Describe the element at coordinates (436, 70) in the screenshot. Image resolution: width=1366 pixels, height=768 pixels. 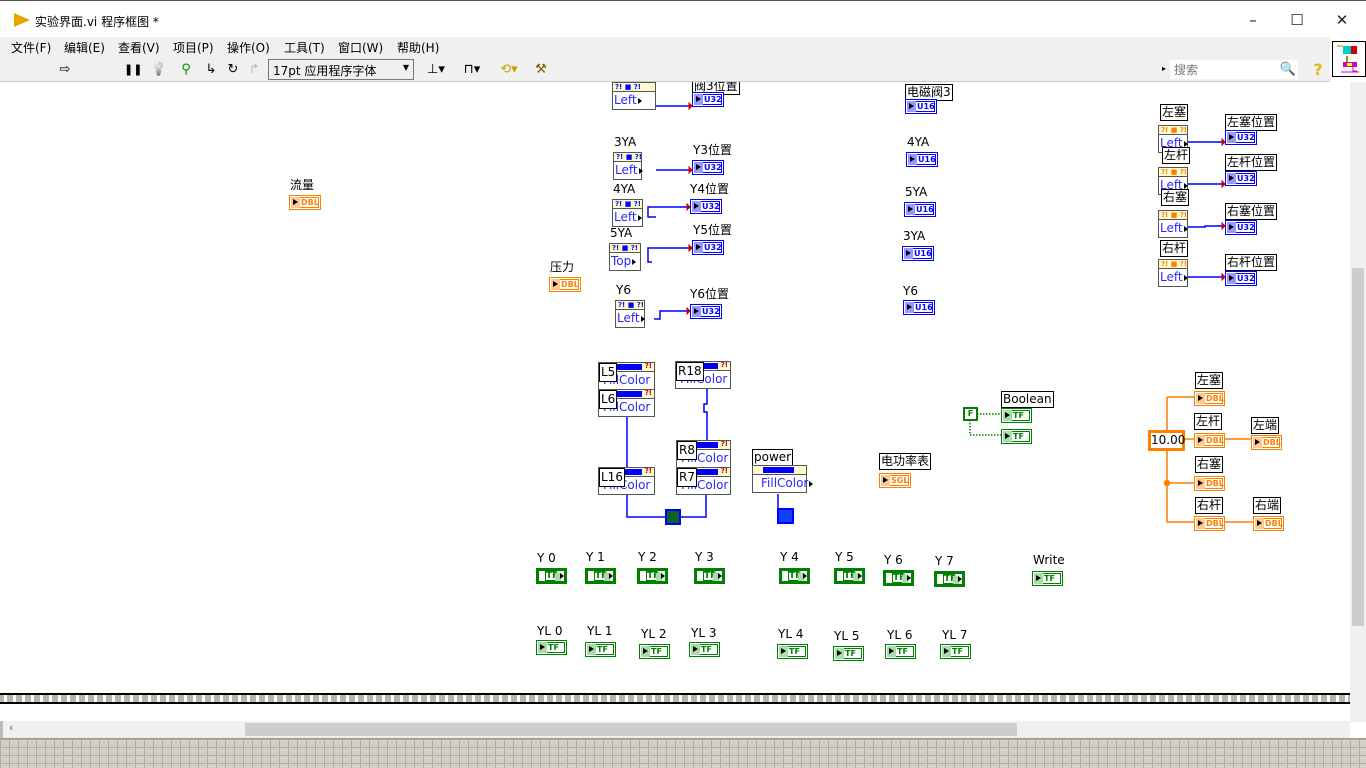
I see `align-objects-icon: ⊥▾` at that location.